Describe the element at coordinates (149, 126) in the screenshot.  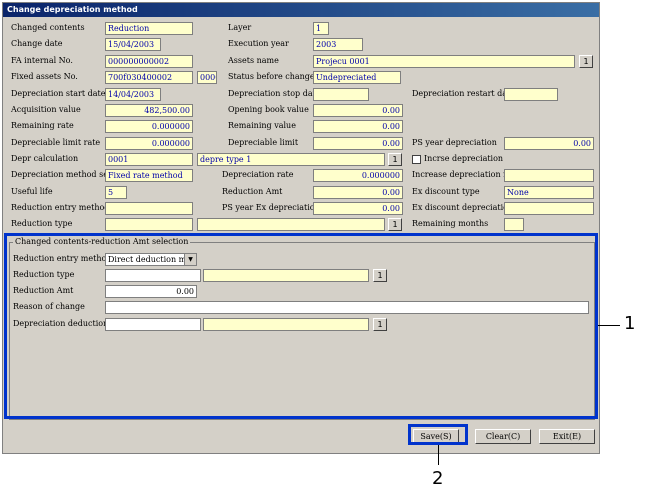
I see `remaining-rate-field: 0.000000` at that location.